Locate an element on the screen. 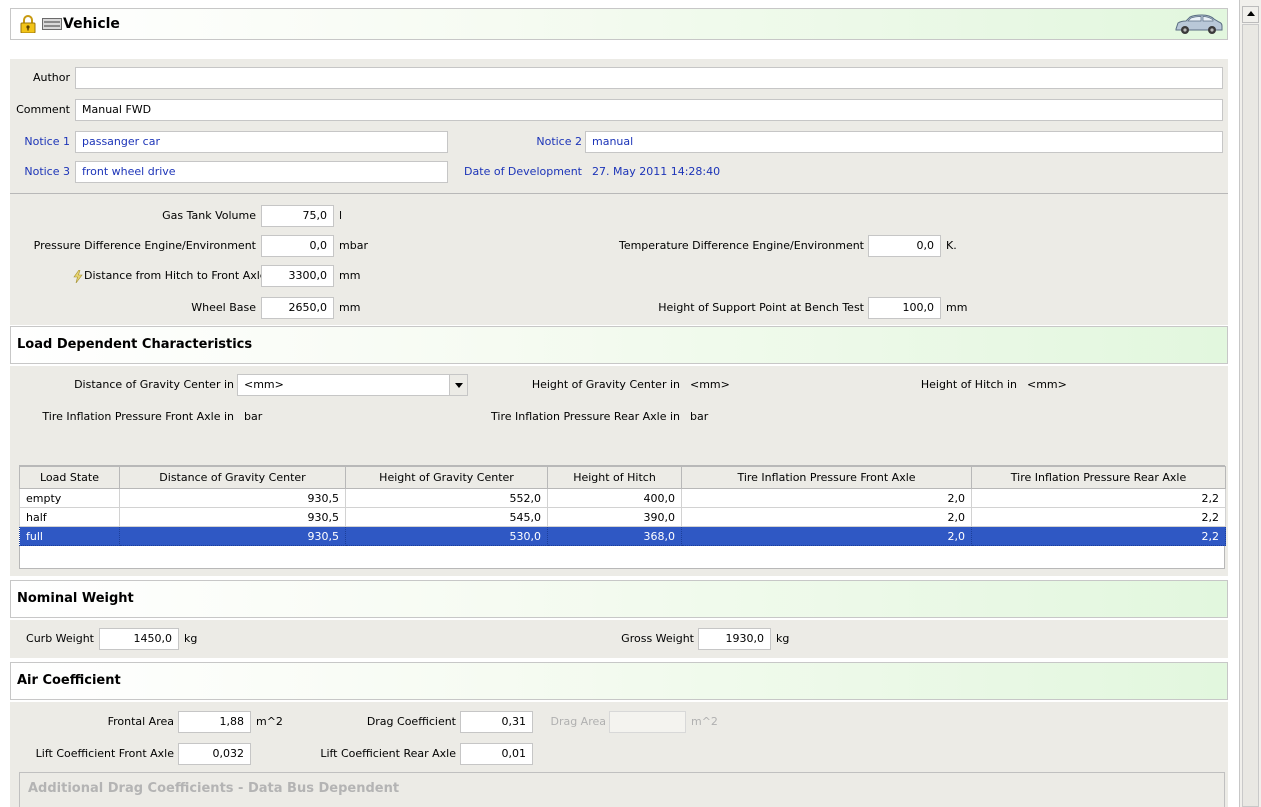 This screenshot has width=1261, height=807. table-row: half 930,5 545,0 390,0 2,0 2,2 is located at coordinates (622, 517).